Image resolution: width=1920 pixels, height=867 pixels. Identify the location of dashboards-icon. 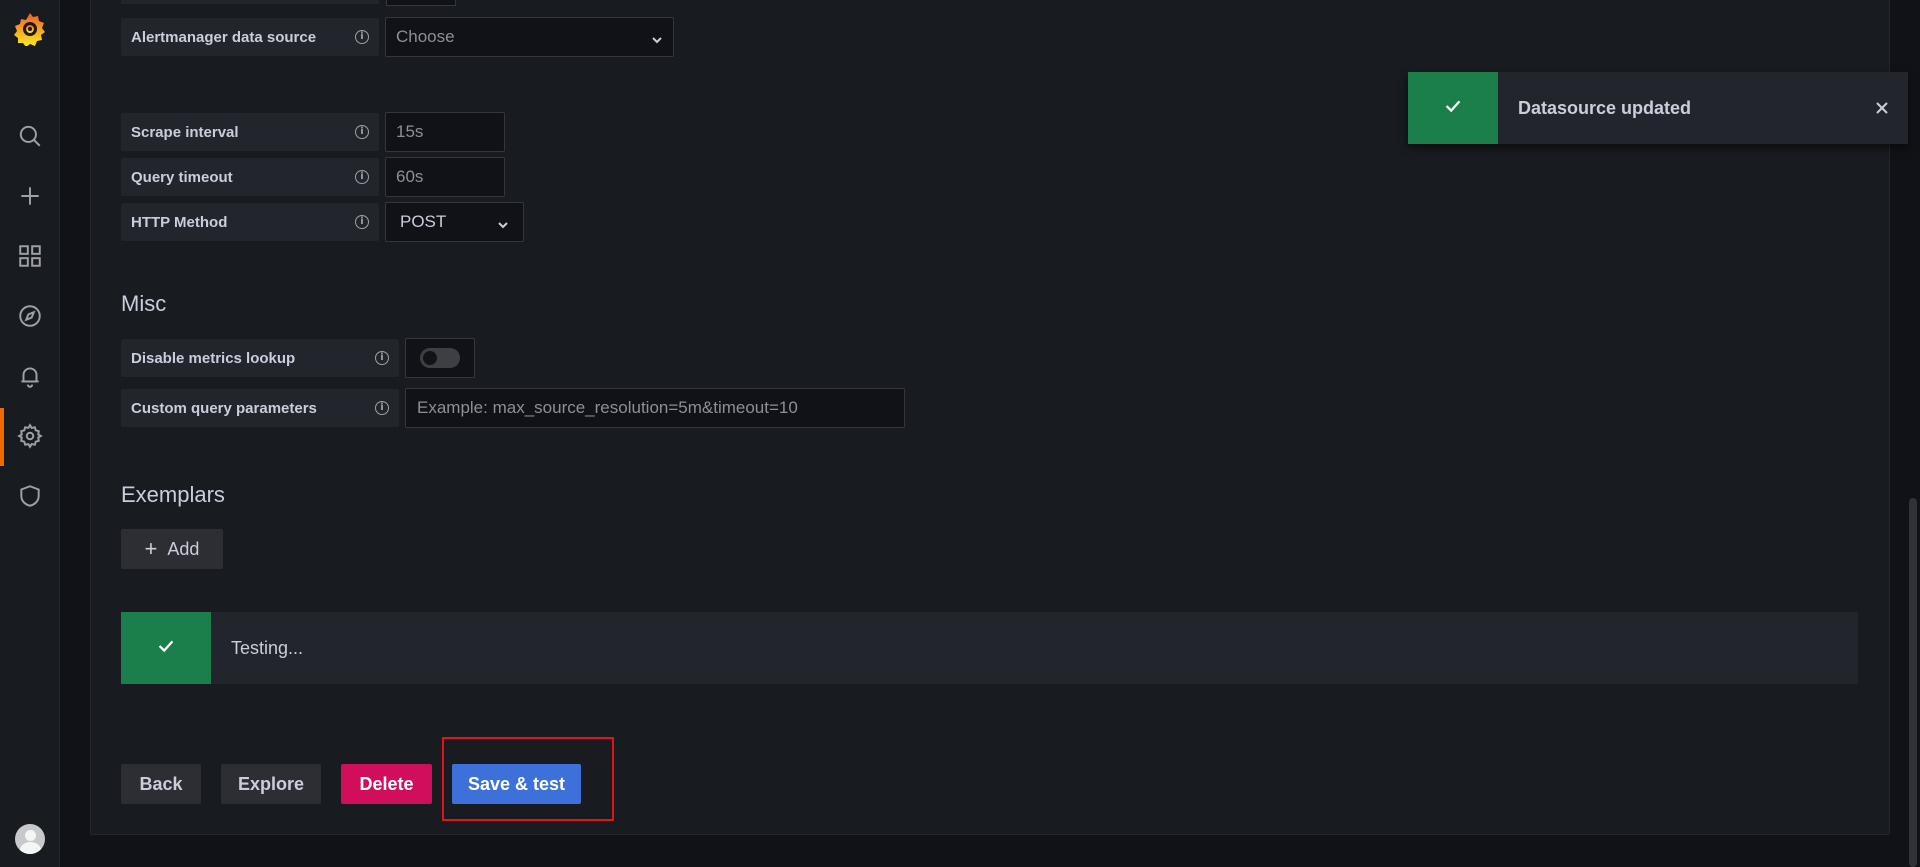
(30, 256).